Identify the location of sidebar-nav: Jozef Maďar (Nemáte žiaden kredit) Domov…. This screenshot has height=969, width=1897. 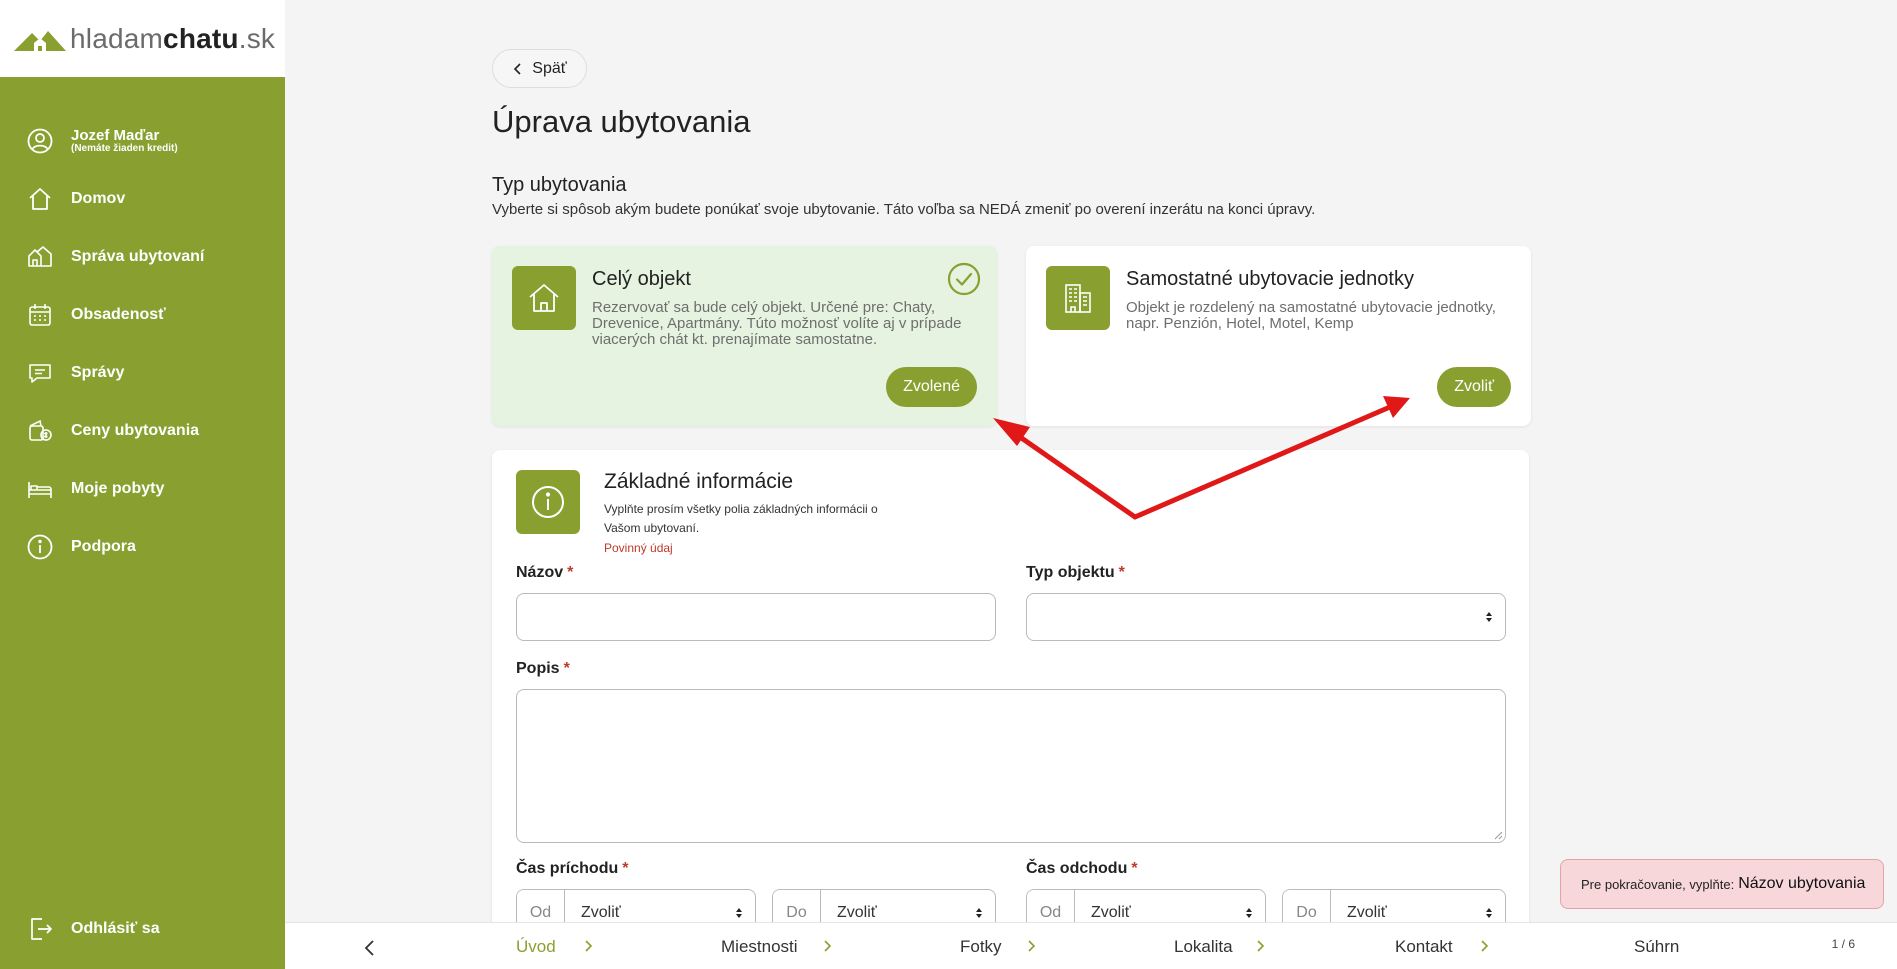
(142, 344).